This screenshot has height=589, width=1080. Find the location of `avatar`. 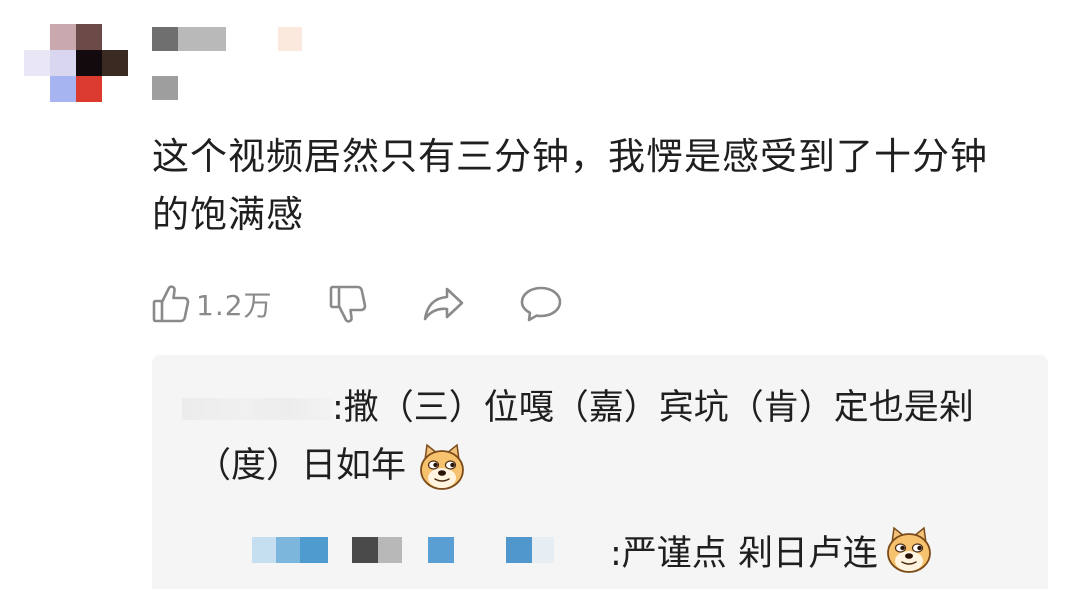

avatar is located at coordinates (76, 63).